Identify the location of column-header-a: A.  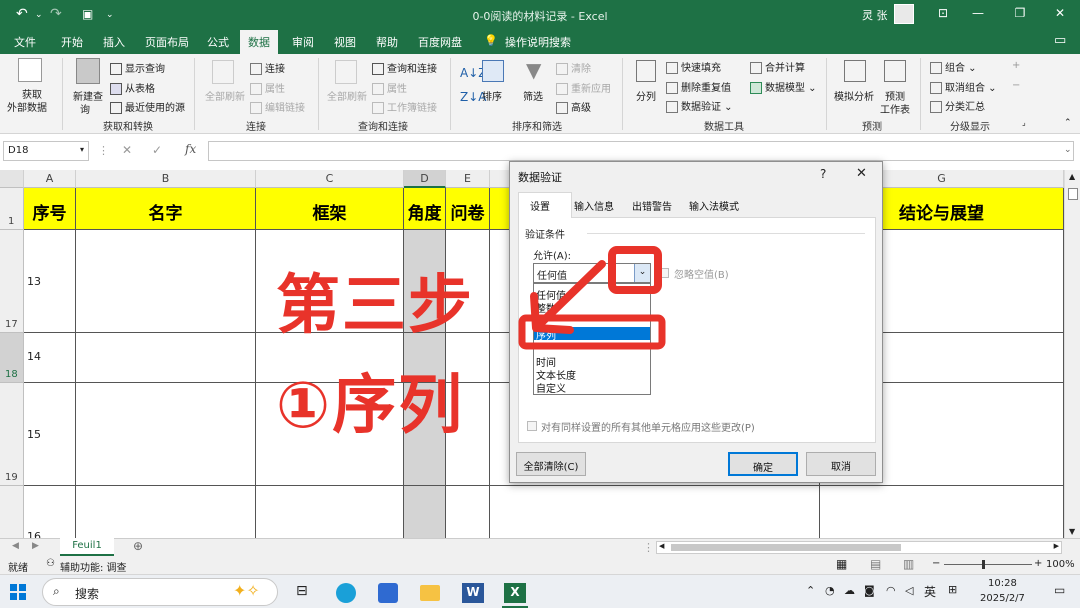
(50, 179).